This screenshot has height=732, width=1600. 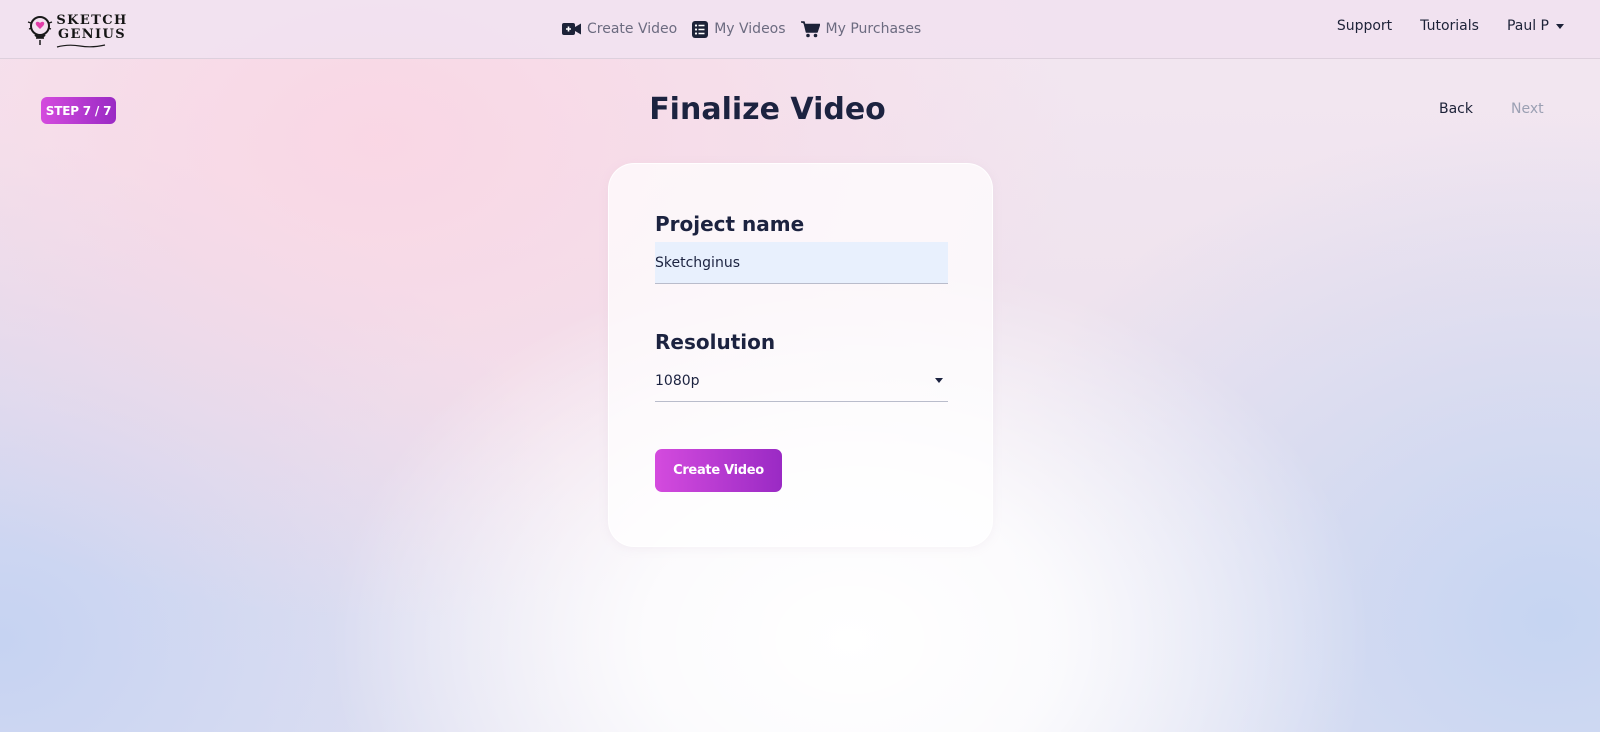 I want to click on logo-line-1: SKETCH, so click(x=92, y=20).